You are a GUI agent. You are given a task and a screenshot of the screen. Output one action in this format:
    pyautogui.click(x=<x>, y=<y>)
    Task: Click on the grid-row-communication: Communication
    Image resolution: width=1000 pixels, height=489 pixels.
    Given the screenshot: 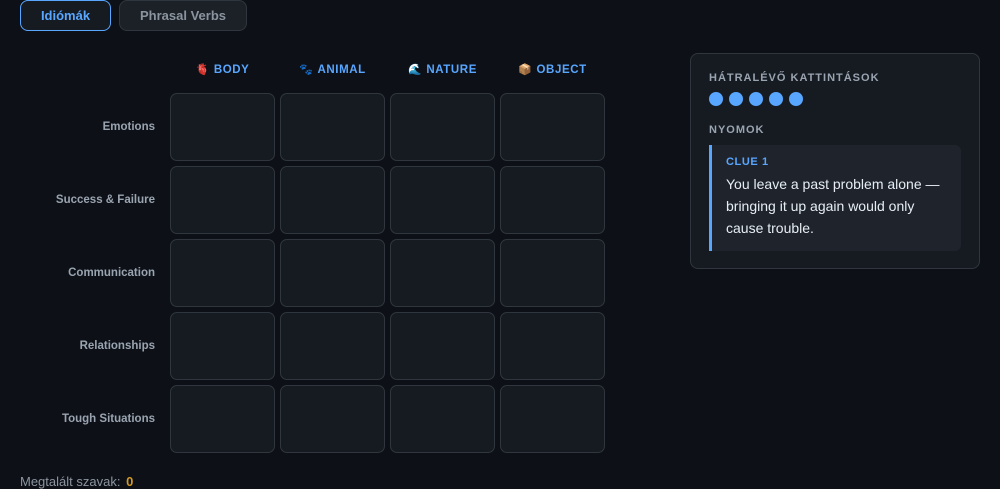 What is the action you would take?
    pyautogui.click(x=312, y=273)
    